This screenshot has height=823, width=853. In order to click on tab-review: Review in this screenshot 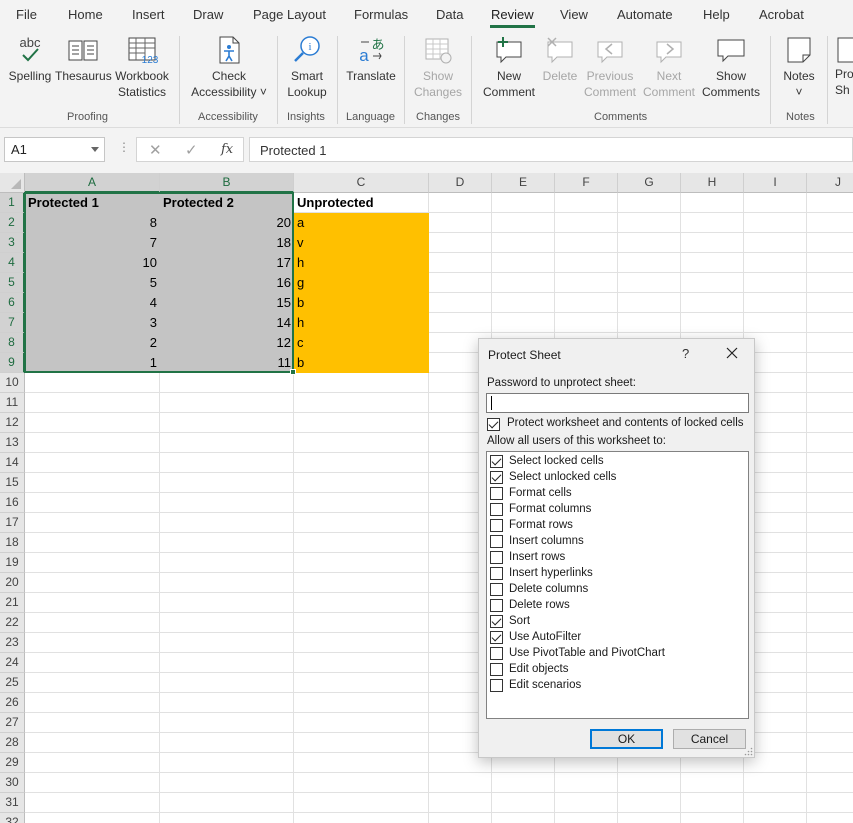, I will do `click(512, 17)`.